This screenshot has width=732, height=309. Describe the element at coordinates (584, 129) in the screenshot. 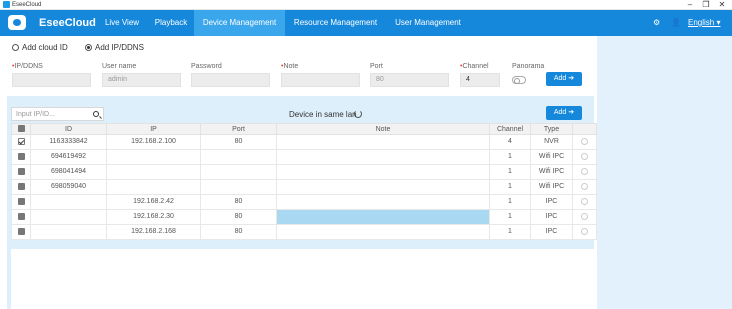

I see `column-header-info` at that location.